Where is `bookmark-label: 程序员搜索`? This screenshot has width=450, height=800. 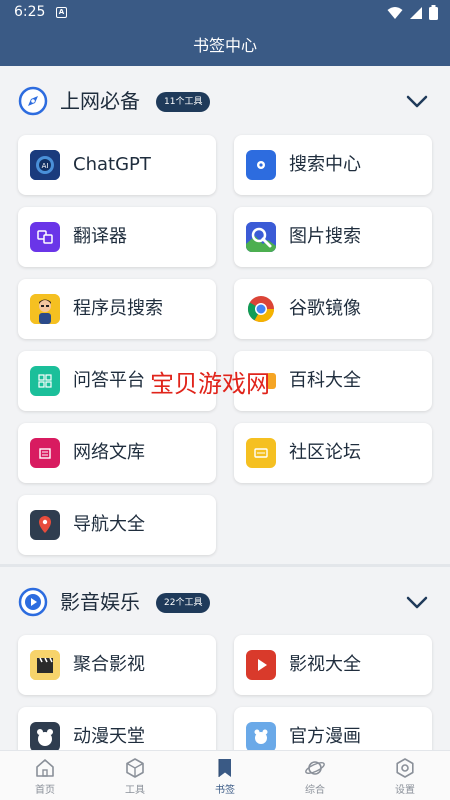 bookmark-label: 程序员搜索 is located at coordinates (118, 308).